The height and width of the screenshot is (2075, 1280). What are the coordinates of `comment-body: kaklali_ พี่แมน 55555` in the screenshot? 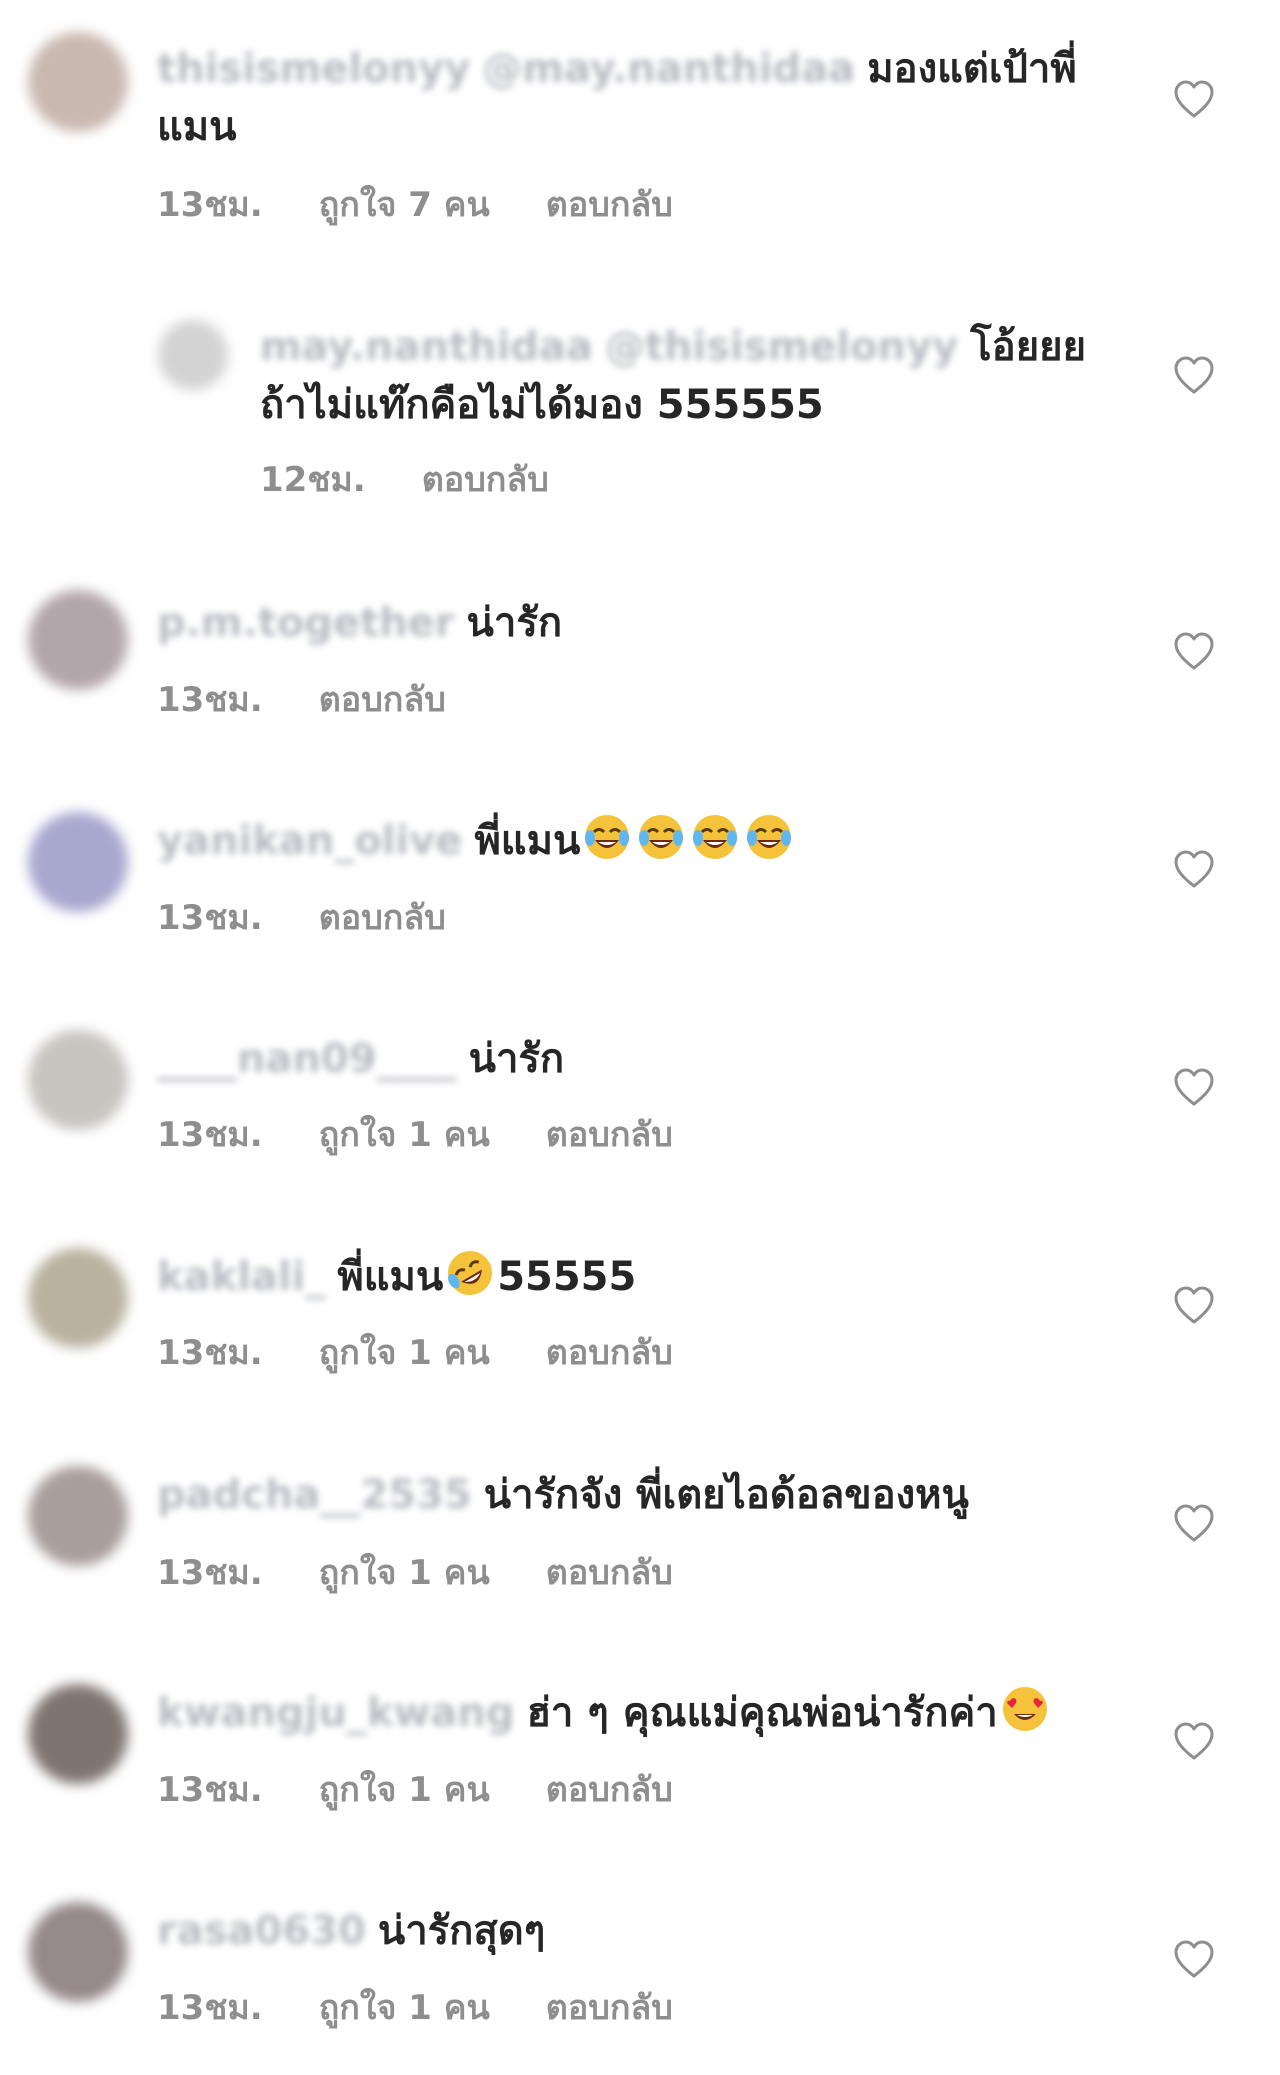 It's located at (633, 1277).